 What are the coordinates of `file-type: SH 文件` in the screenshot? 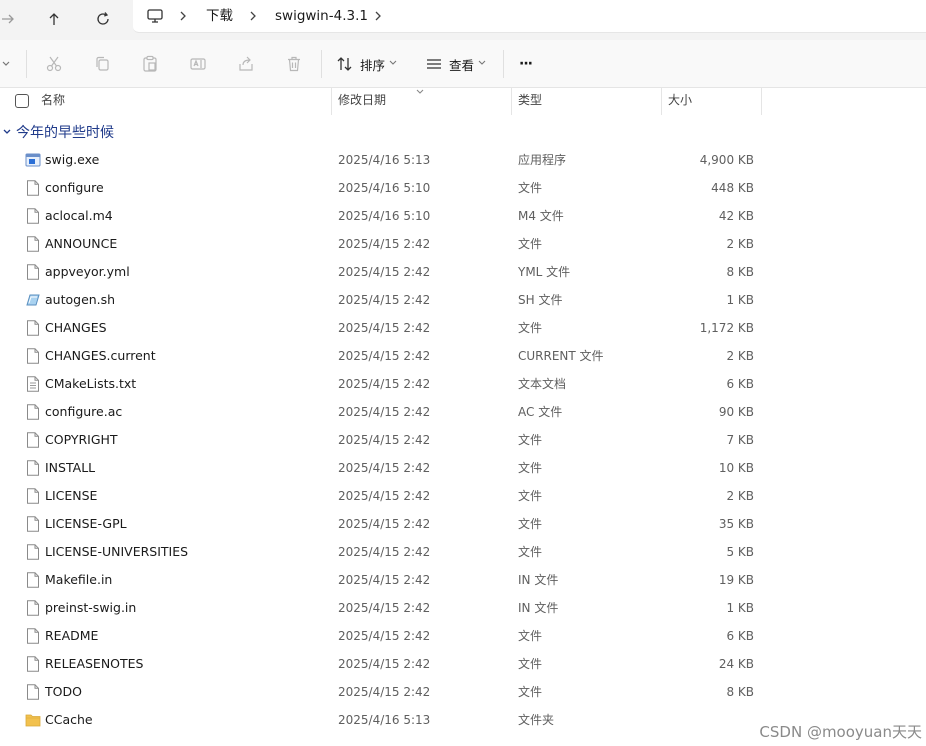 It's located at (540, 300).